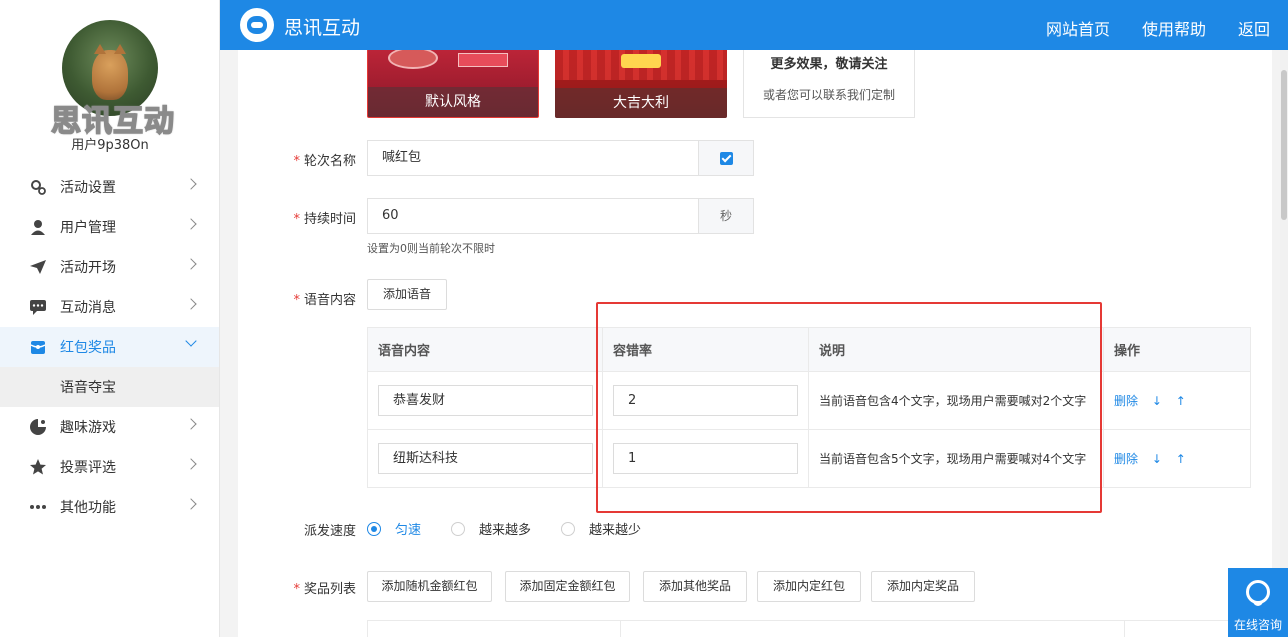 This screenshot has height=637, width=1288. What do you see at coordinates (324, 219) in the screenshot?
I see `duration-label: * 持续时间` at bounding box center [324, 219].